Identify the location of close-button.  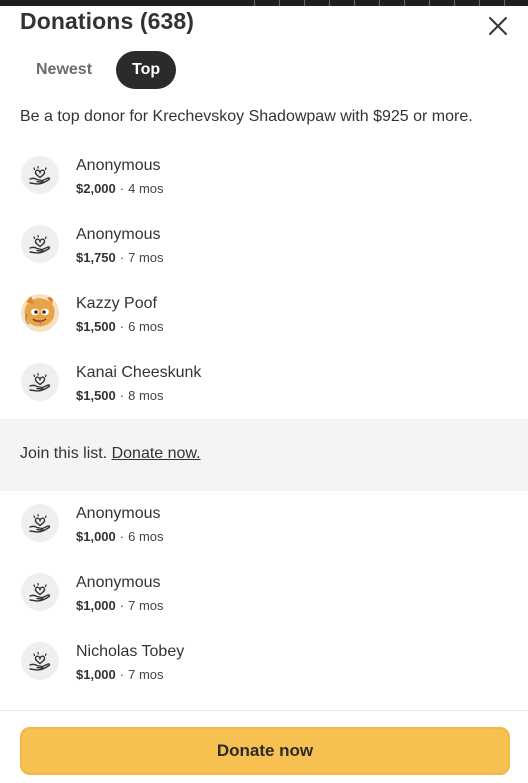
(498, 26).